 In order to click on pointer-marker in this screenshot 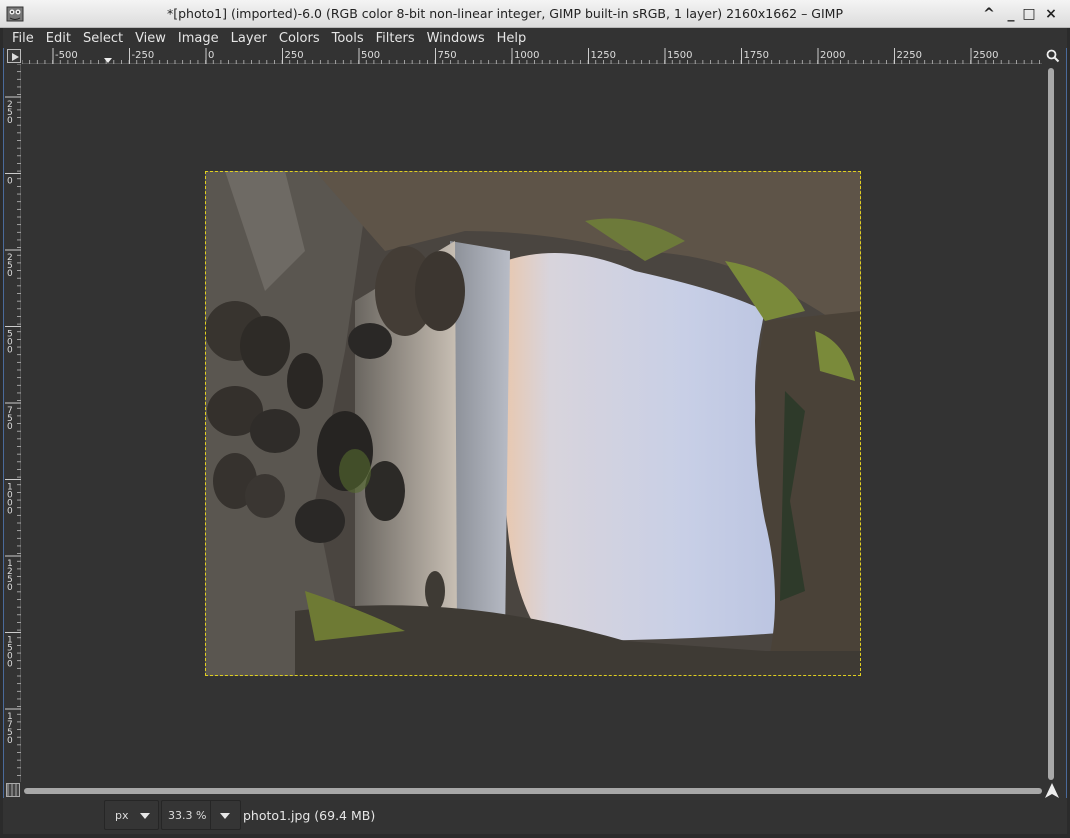, I will do `click(108, 60)`.